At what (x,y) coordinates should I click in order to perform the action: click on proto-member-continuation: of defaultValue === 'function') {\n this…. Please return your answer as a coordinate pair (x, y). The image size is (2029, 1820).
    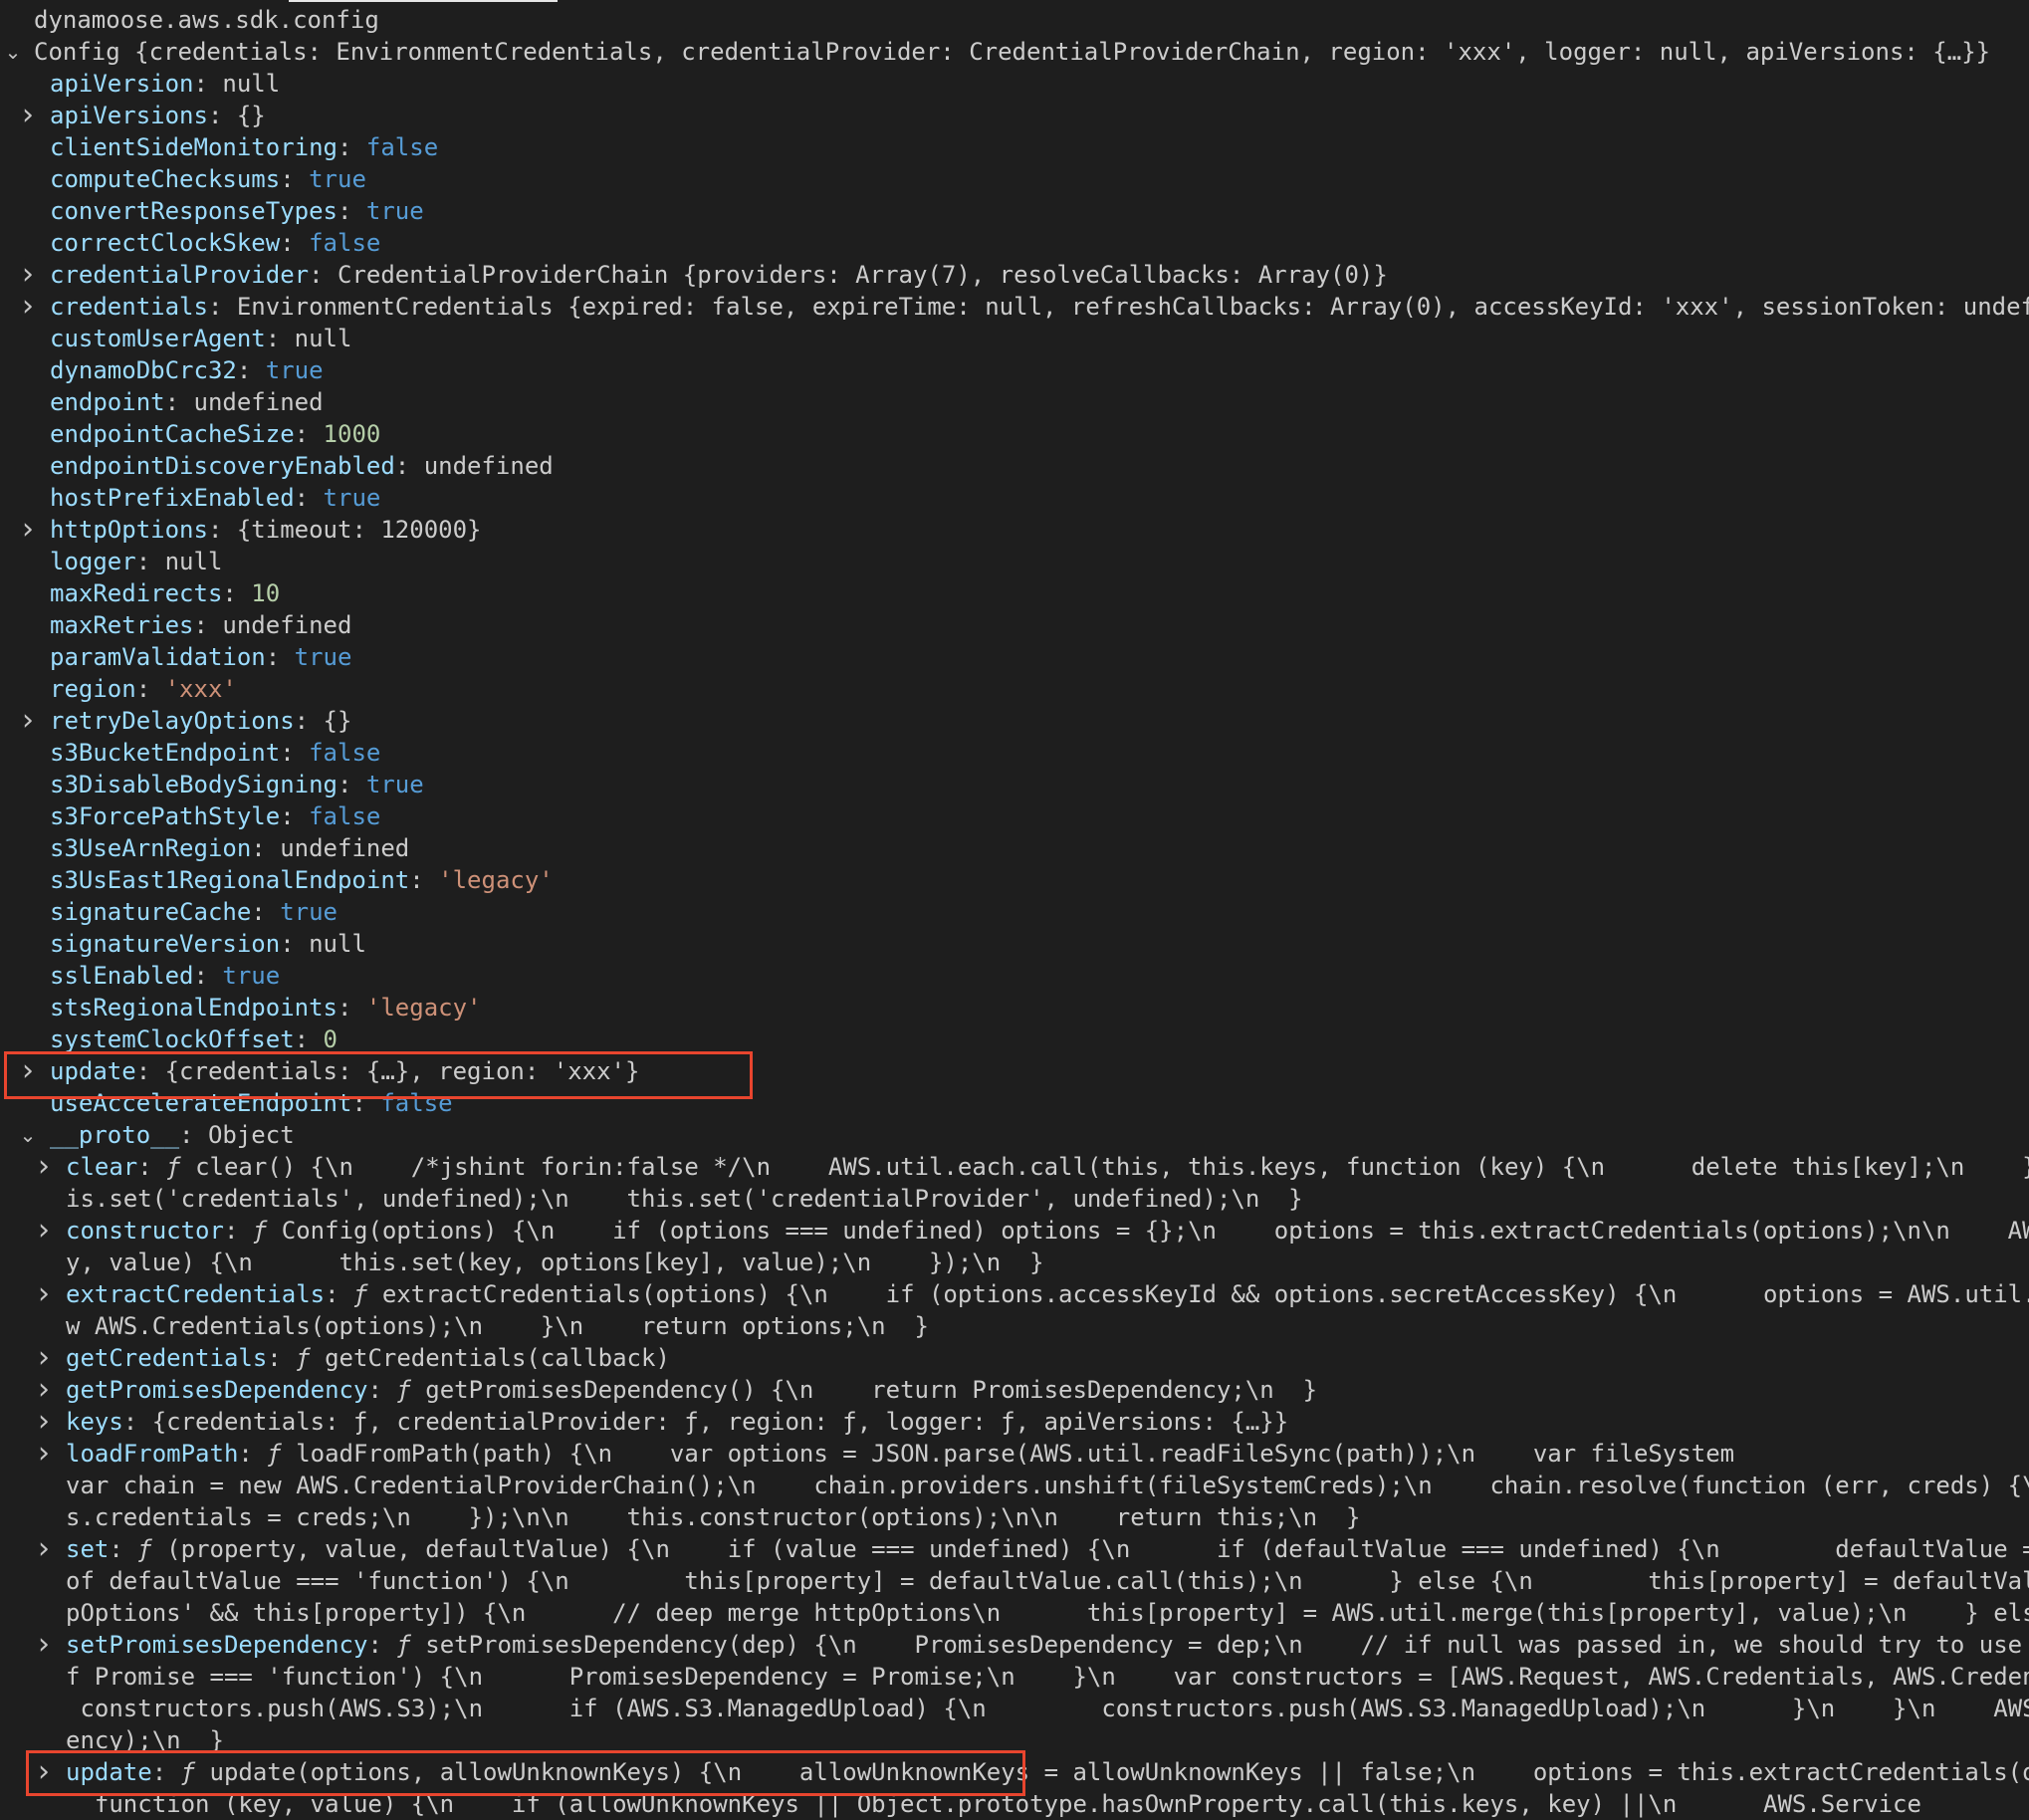
    Looking at the image, I should click on (1014, 1581).